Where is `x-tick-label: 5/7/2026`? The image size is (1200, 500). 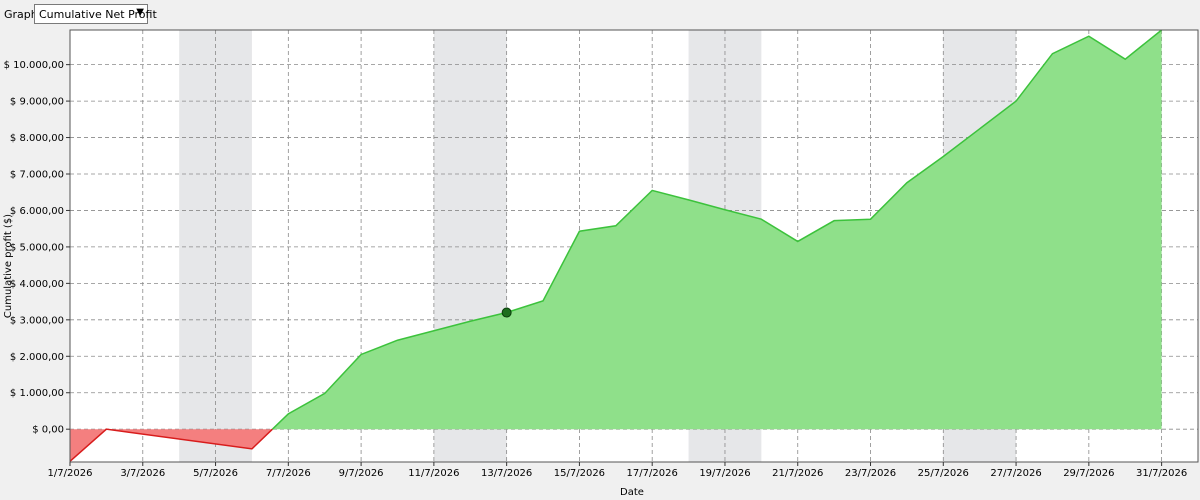 x-tick-label: 5/7/2026 is located at coordinates (215, 473).